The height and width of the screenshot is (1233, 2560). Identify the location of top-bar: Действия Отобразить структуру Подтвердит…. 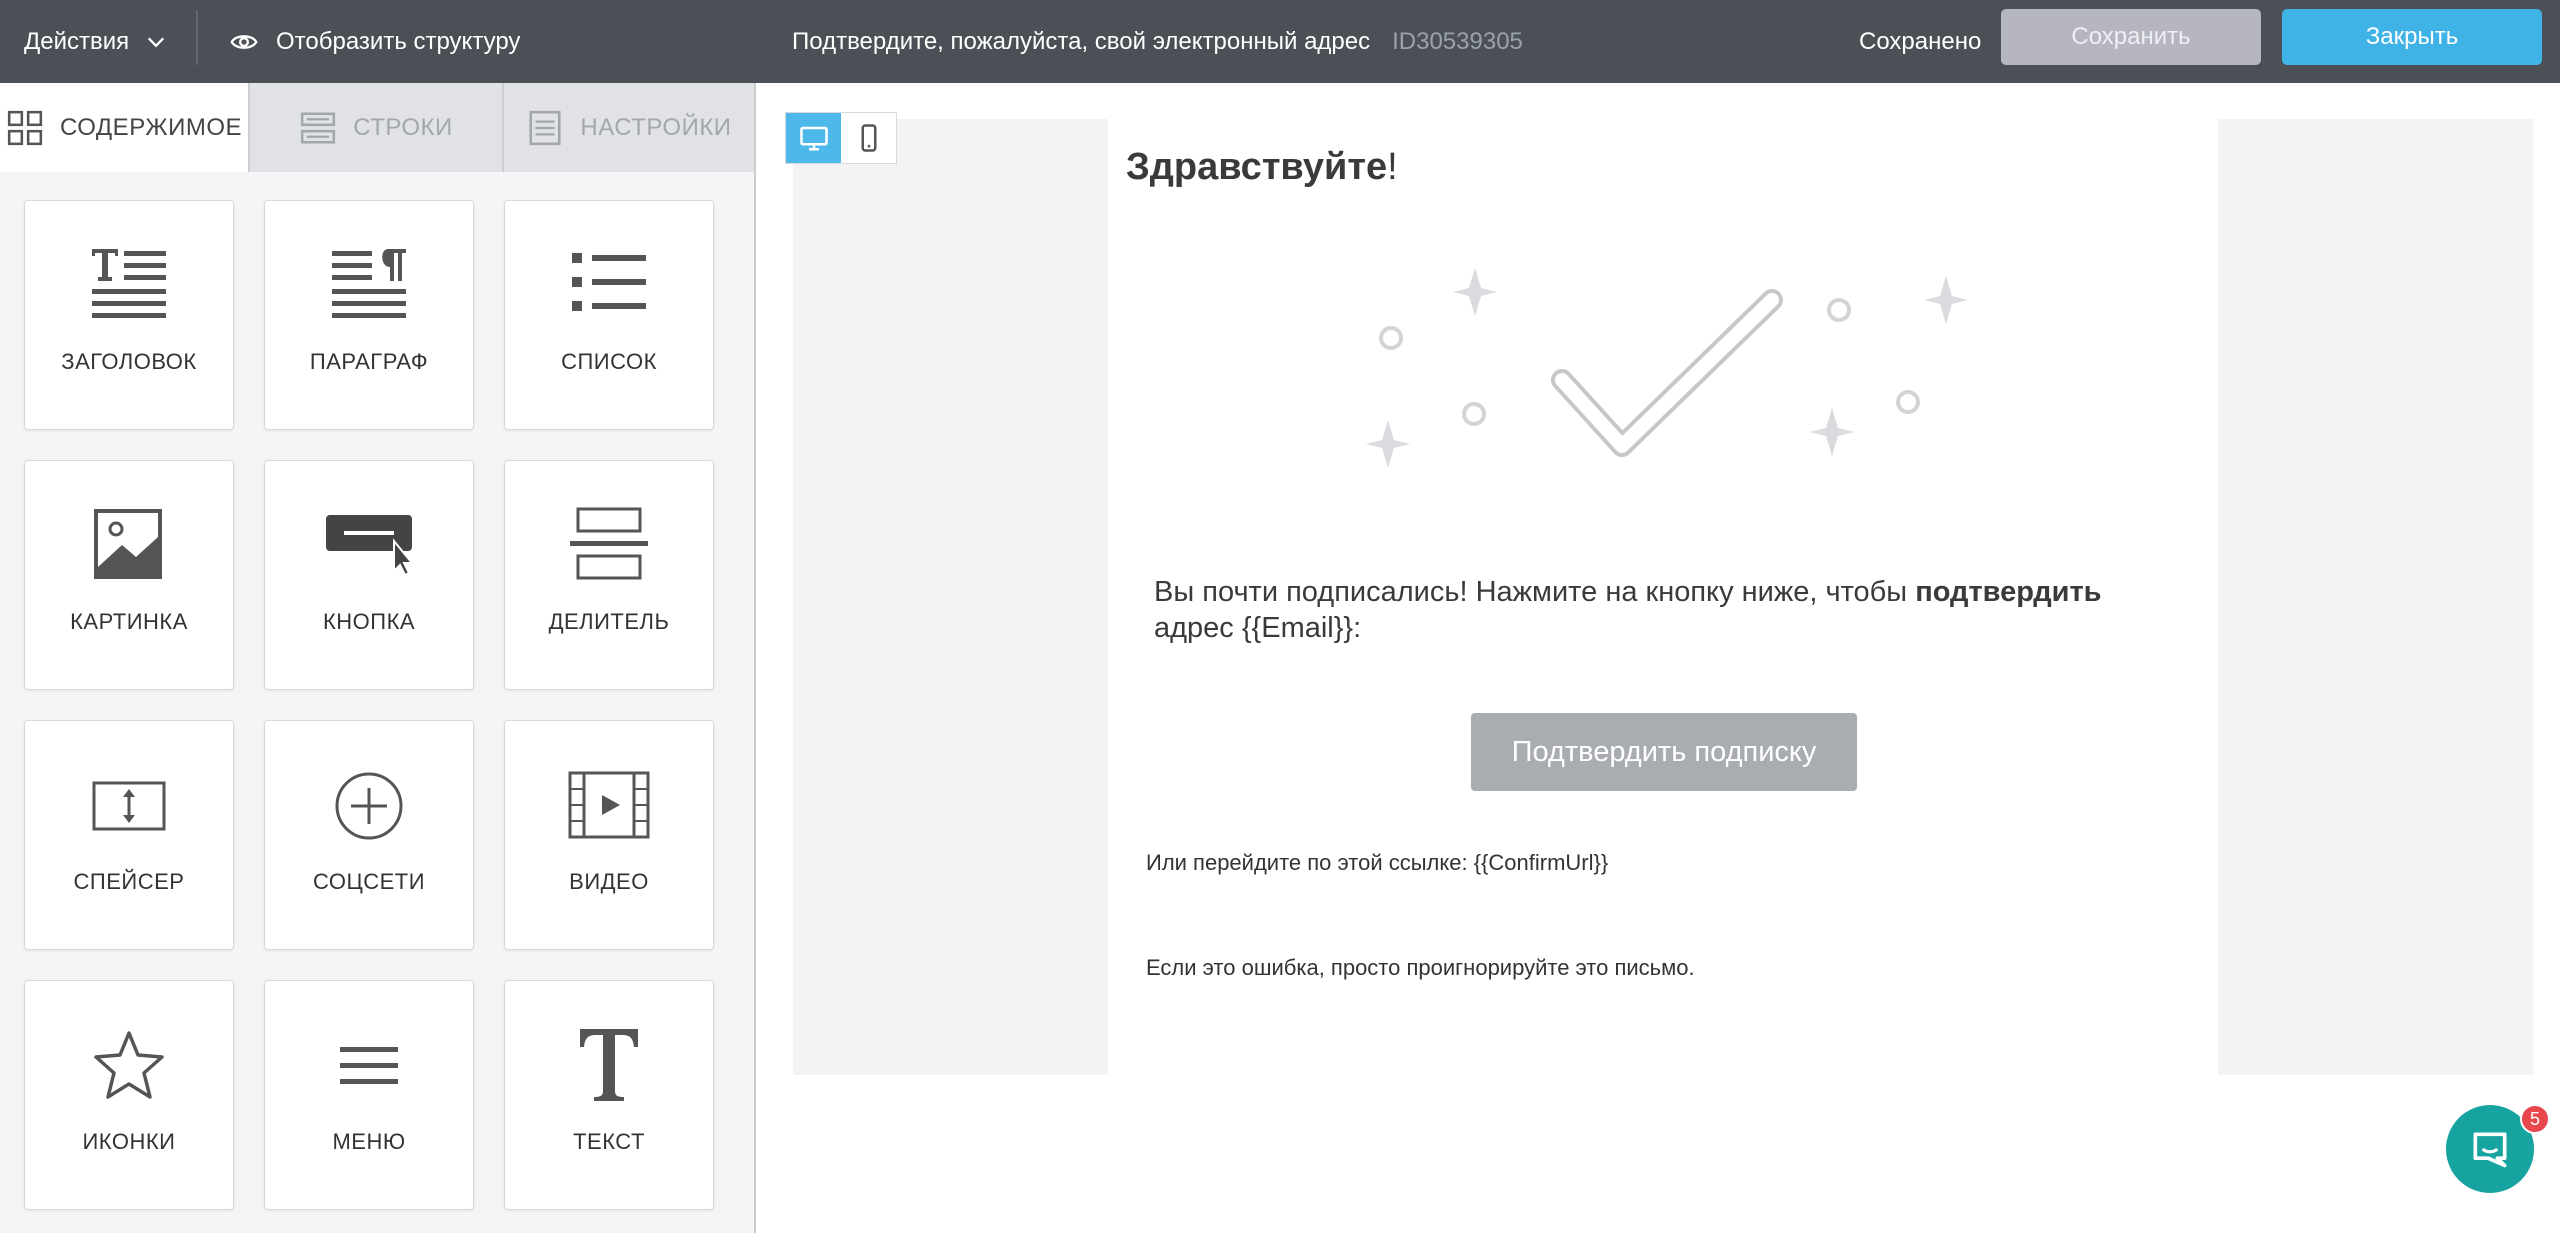
(1280, 41).